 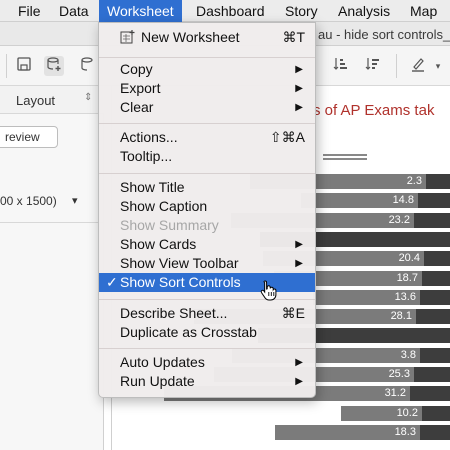 I want to click on bar-value-label: 10.2, so click(x=407, y=412).